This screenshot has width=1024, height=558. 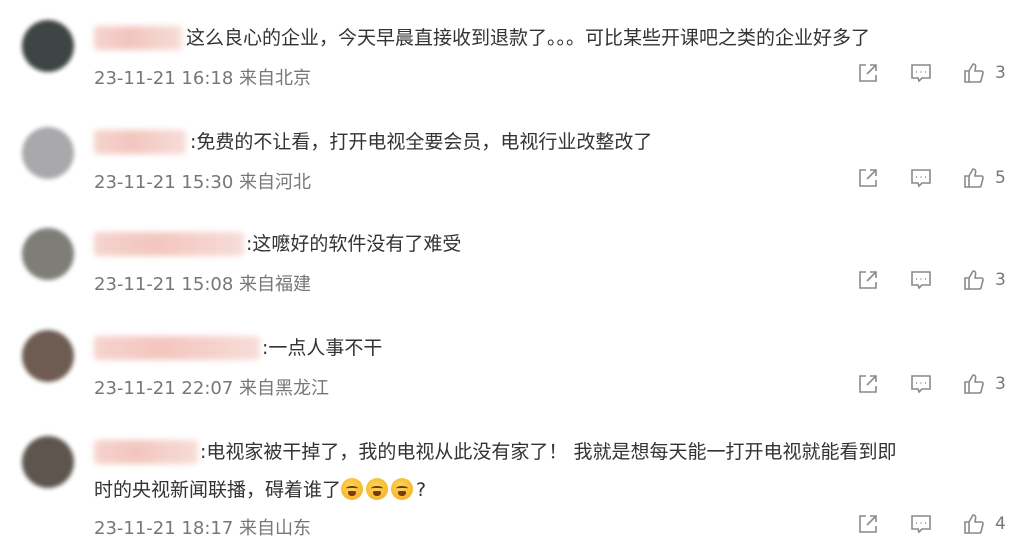 What do you see at coordinates (548, 452) in the screenshot?
I see `comment-text-line-1: :电视家被干掉了，我的电视从此没有家了！ 我就是想每天能一打开电视就能看到即` at bounding box center [548, 452].